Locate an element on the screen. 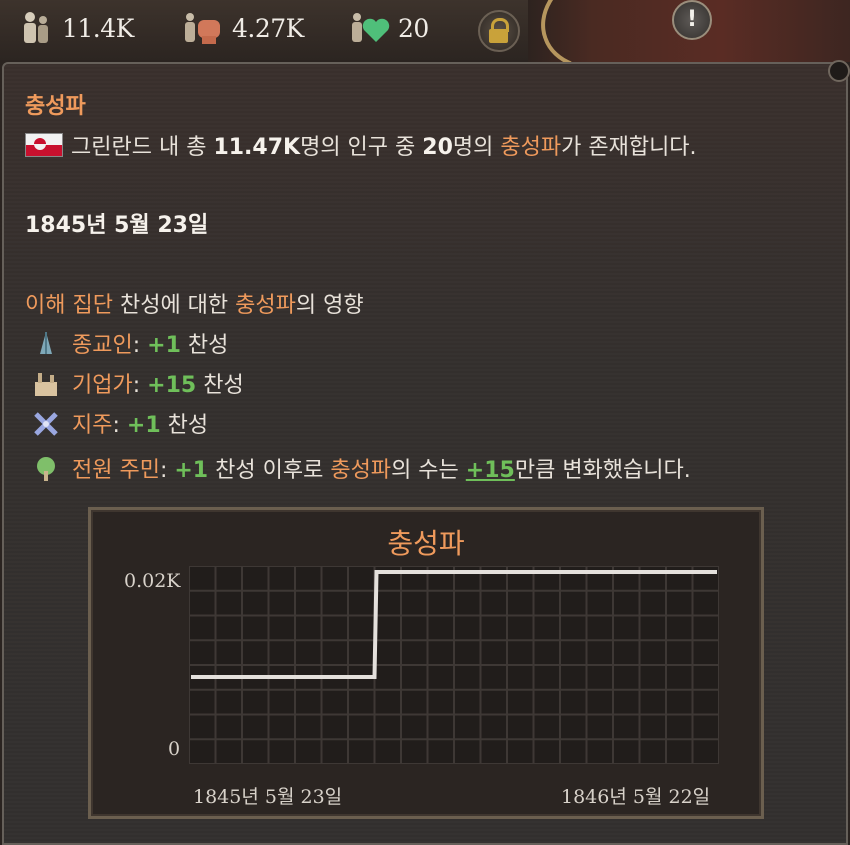 The height and width of the screenshot is (845, 850). y-tick-label: 0 is located at coordinates (174, 749).